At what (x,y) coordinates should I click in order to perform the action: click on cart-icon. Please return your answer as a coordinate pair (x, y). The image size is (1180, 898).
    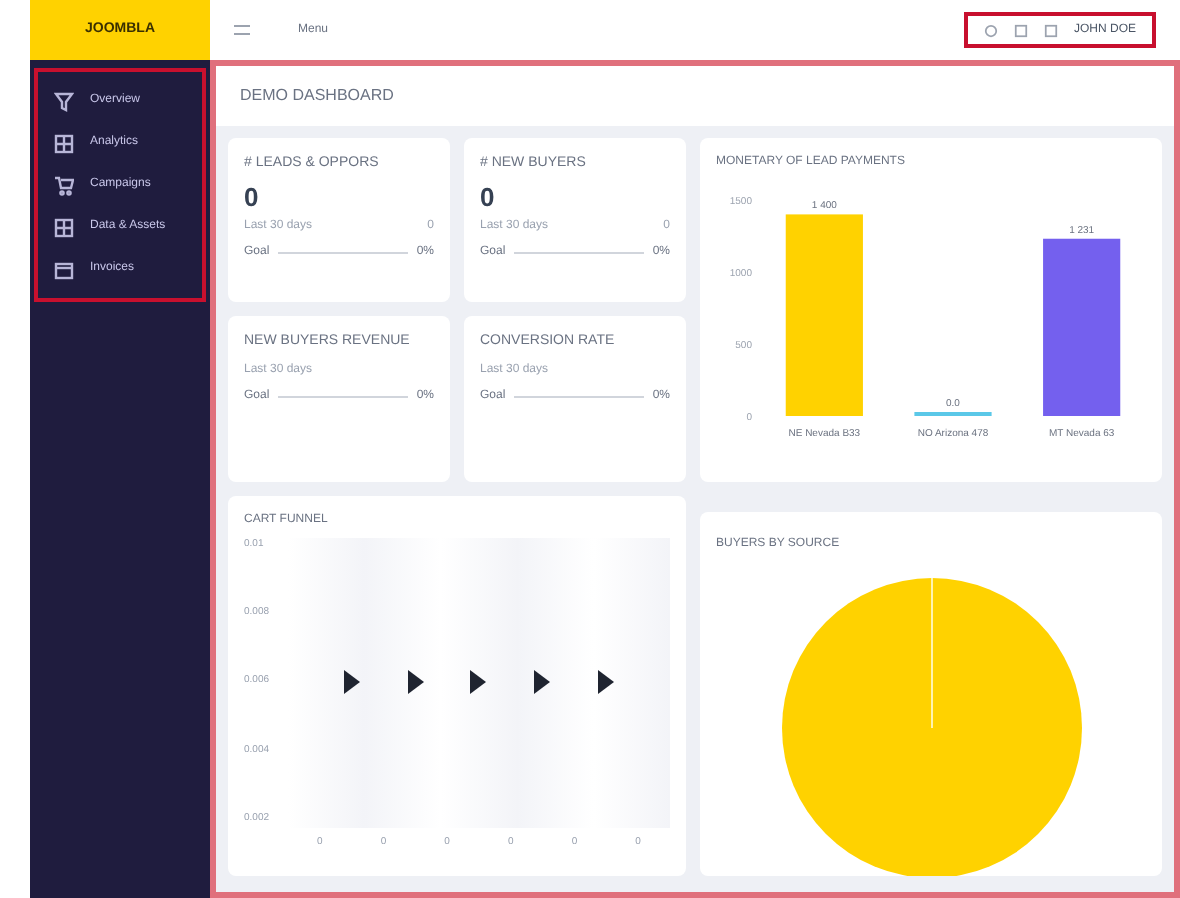
    Looking at the image, I should click on (64, 185).